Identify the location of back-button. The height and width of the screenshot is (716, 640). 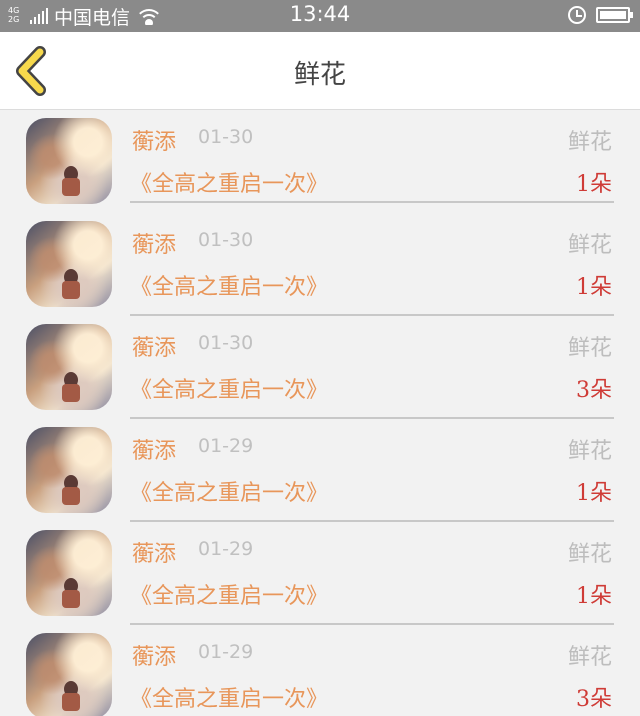
(35, 71).